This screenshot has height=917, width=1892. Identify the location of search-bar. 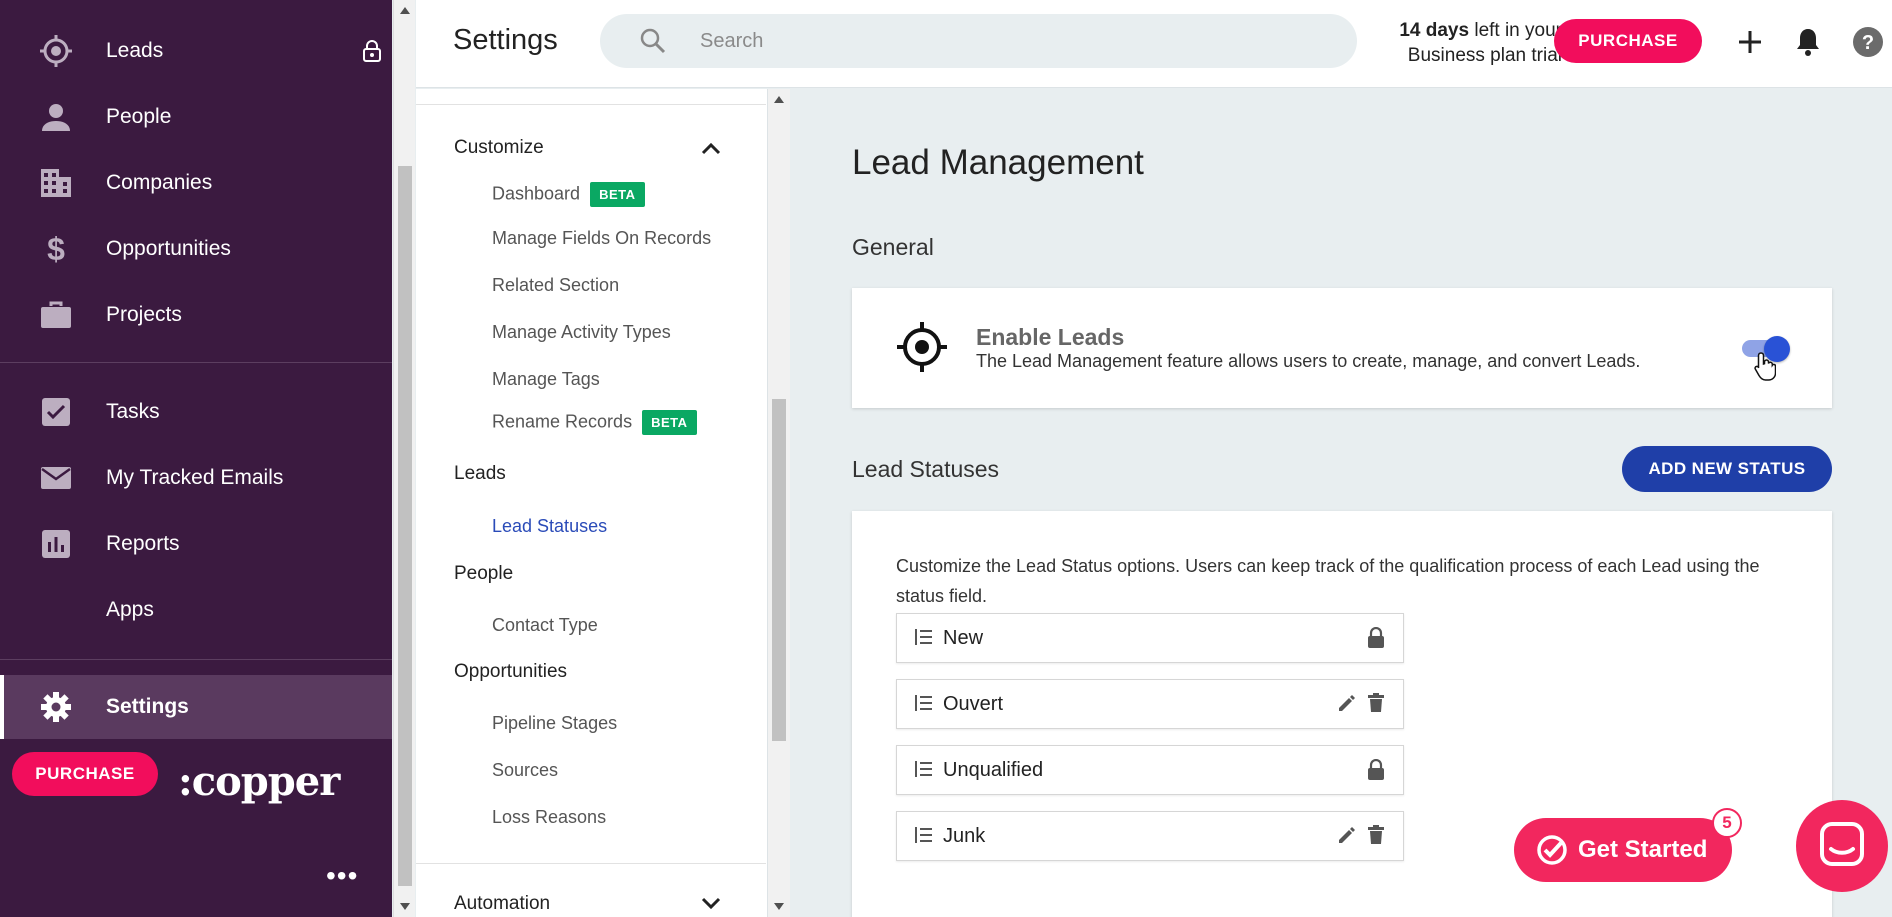
(978, 41).